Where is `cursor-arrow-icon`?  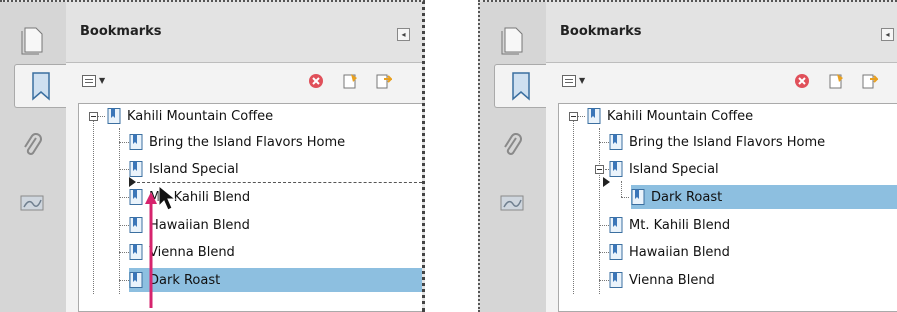
cursor-arrow-icon is located at coordinates (167, 197).